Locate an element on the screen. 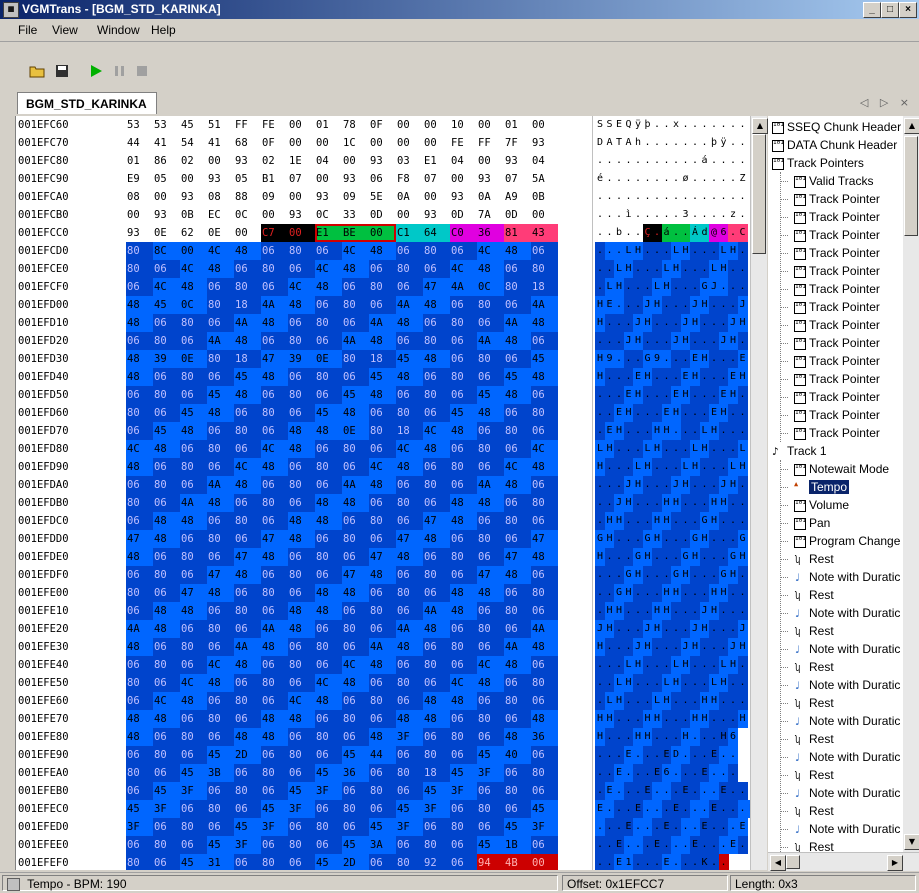 This screenshot has width=919, height=893. hex-byte: C7 is located at coordinates (274, 233).